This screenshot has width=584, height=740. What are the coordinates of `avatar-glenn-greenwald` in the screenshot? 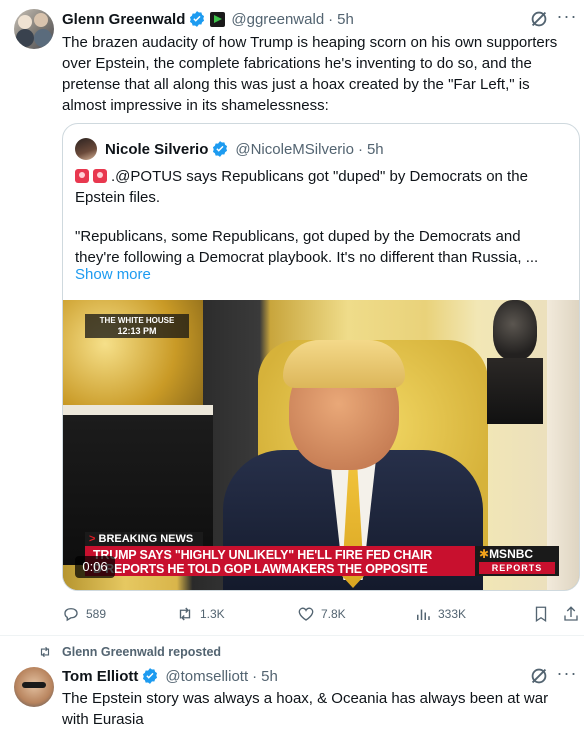 It's located at (34, 29).